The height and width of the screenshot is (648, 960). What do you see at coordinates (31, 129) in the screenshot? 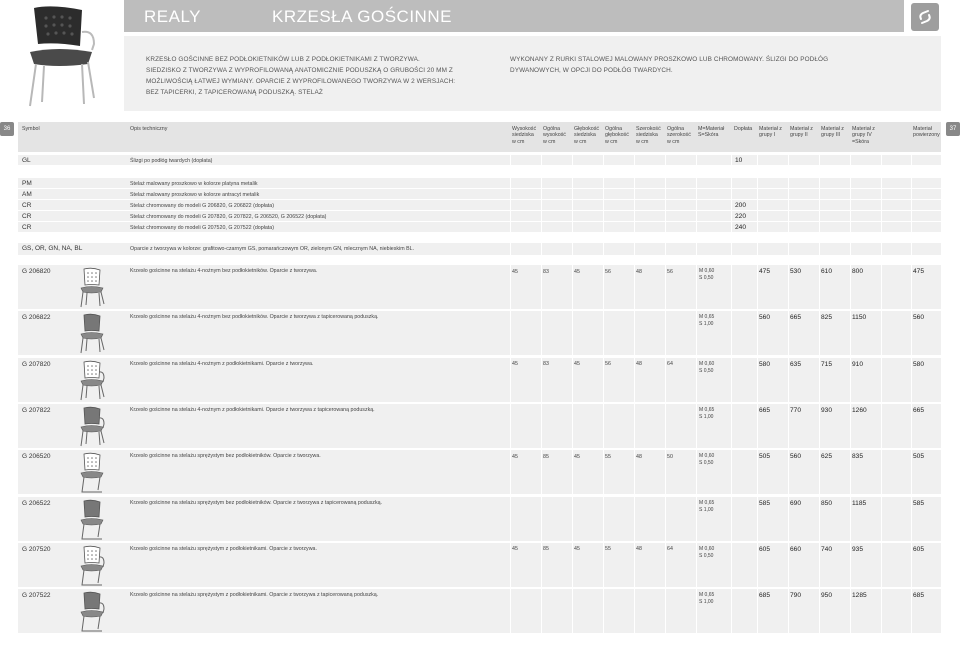
I see `col-symbol: Symbol` at bounding box center [31, 129].